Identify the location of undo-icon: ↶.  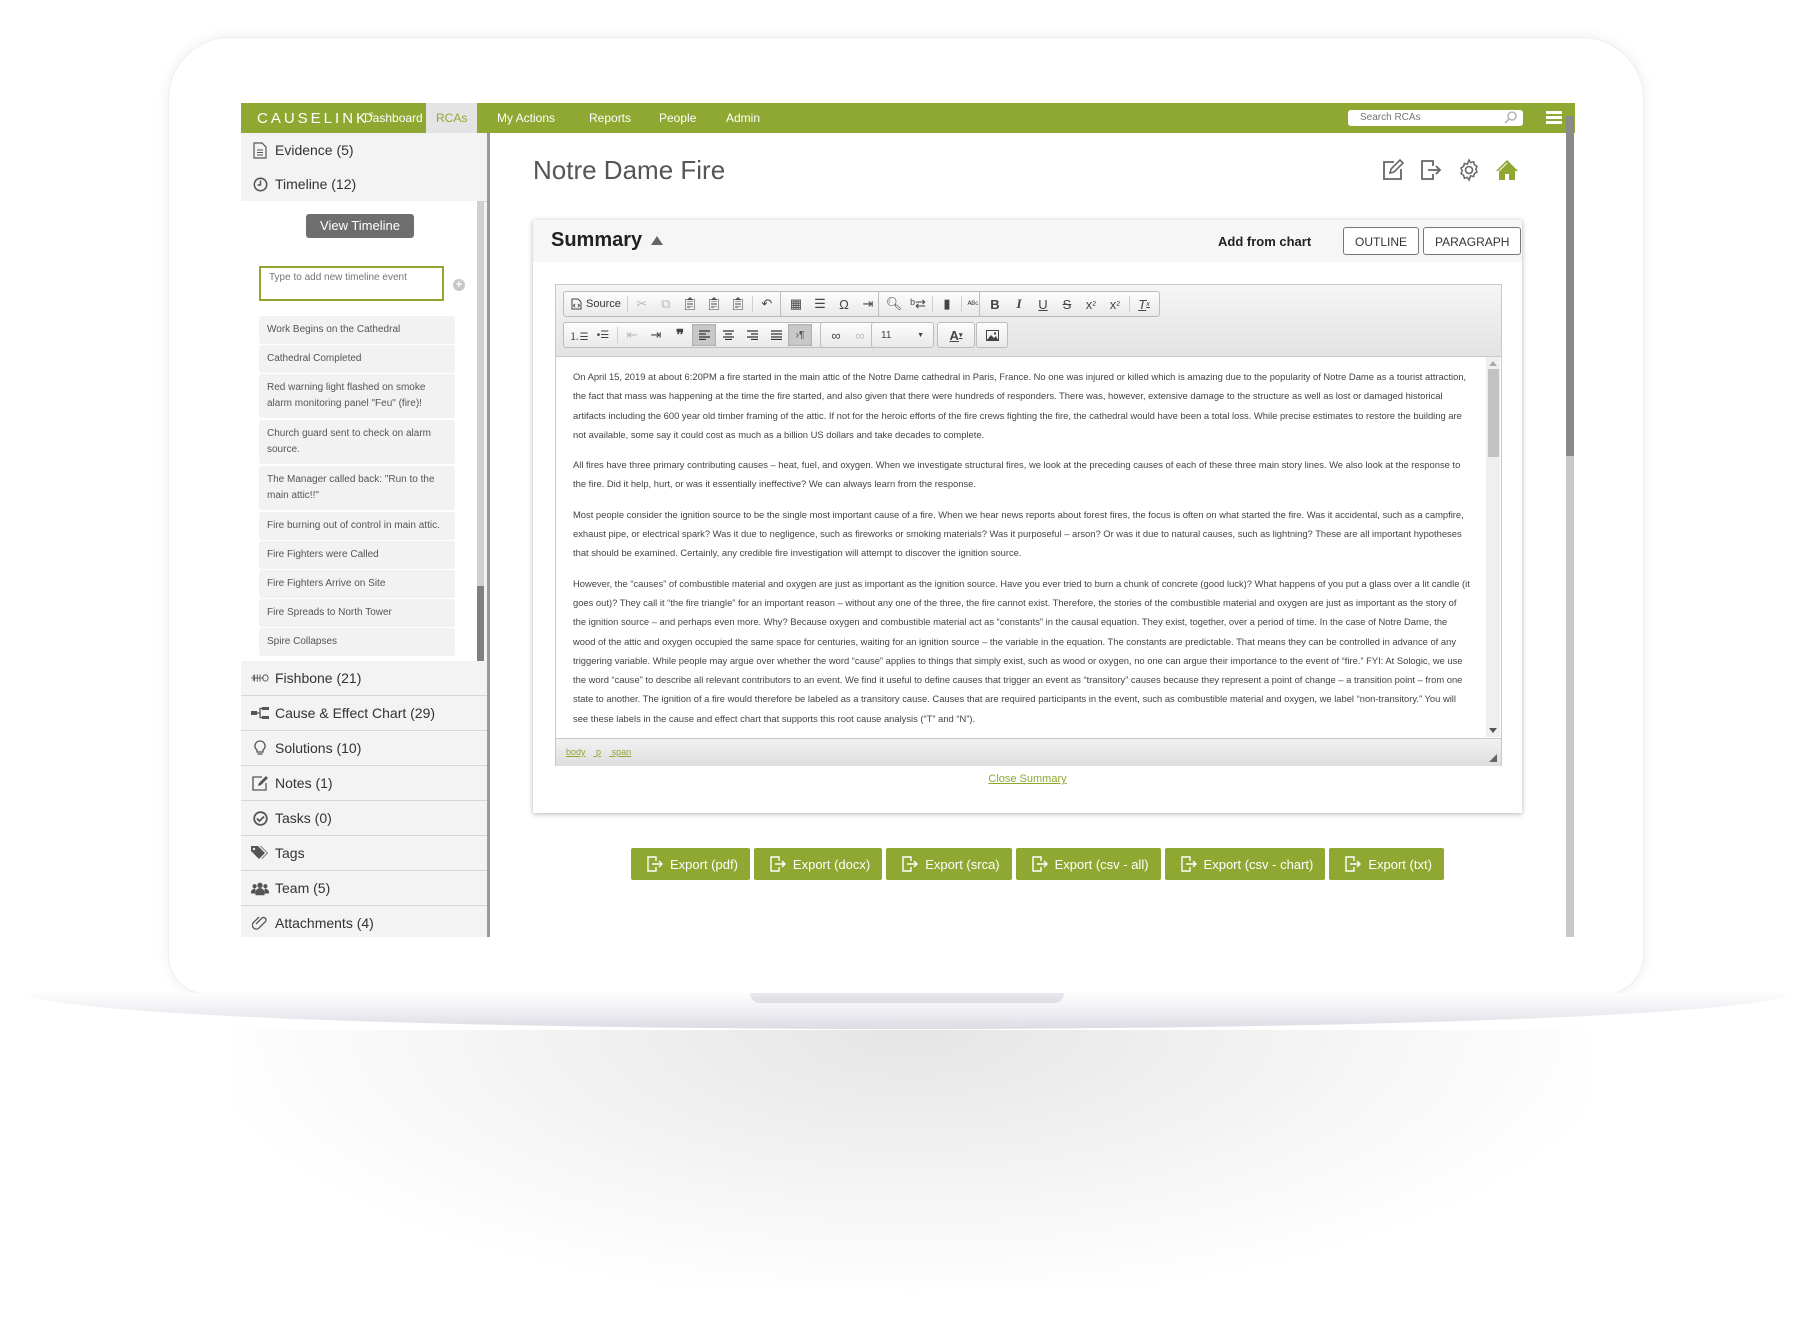
(767, 304).